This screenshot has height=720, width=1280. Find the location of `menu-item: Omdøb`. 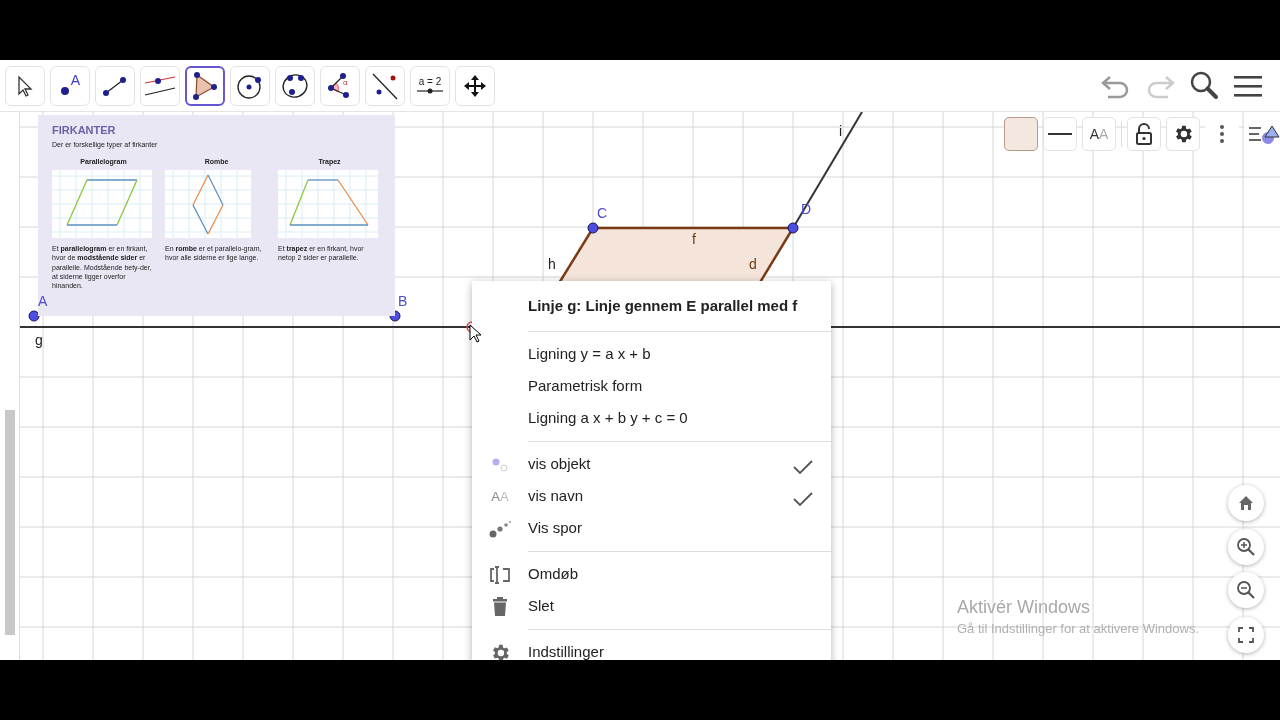

menu-item: Omdøb is located at coordinates (651, 574).